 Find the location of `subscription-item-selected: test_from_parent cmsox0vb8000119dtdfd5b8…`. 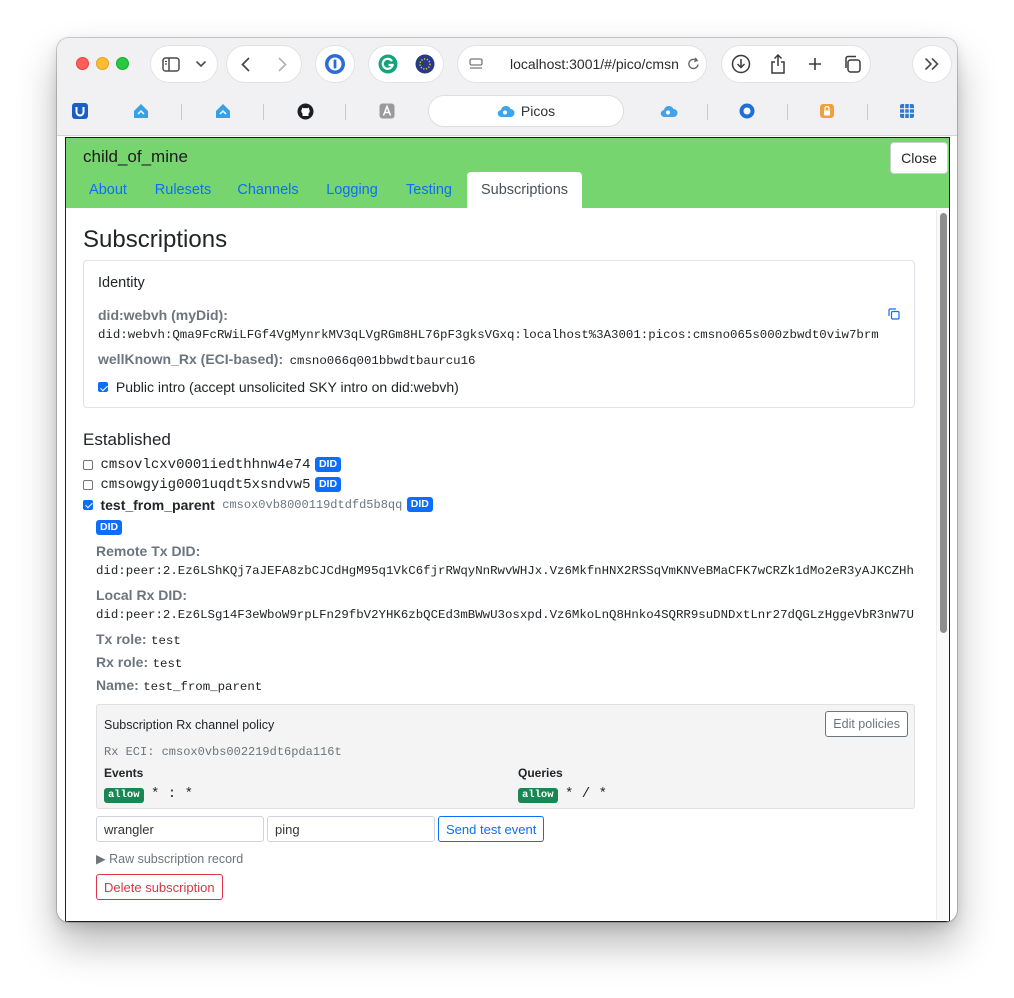

subscription-item-selected: test_from_parent cmsox0vb8000119dtdfd5b8… is located at coordinates (258, 505).